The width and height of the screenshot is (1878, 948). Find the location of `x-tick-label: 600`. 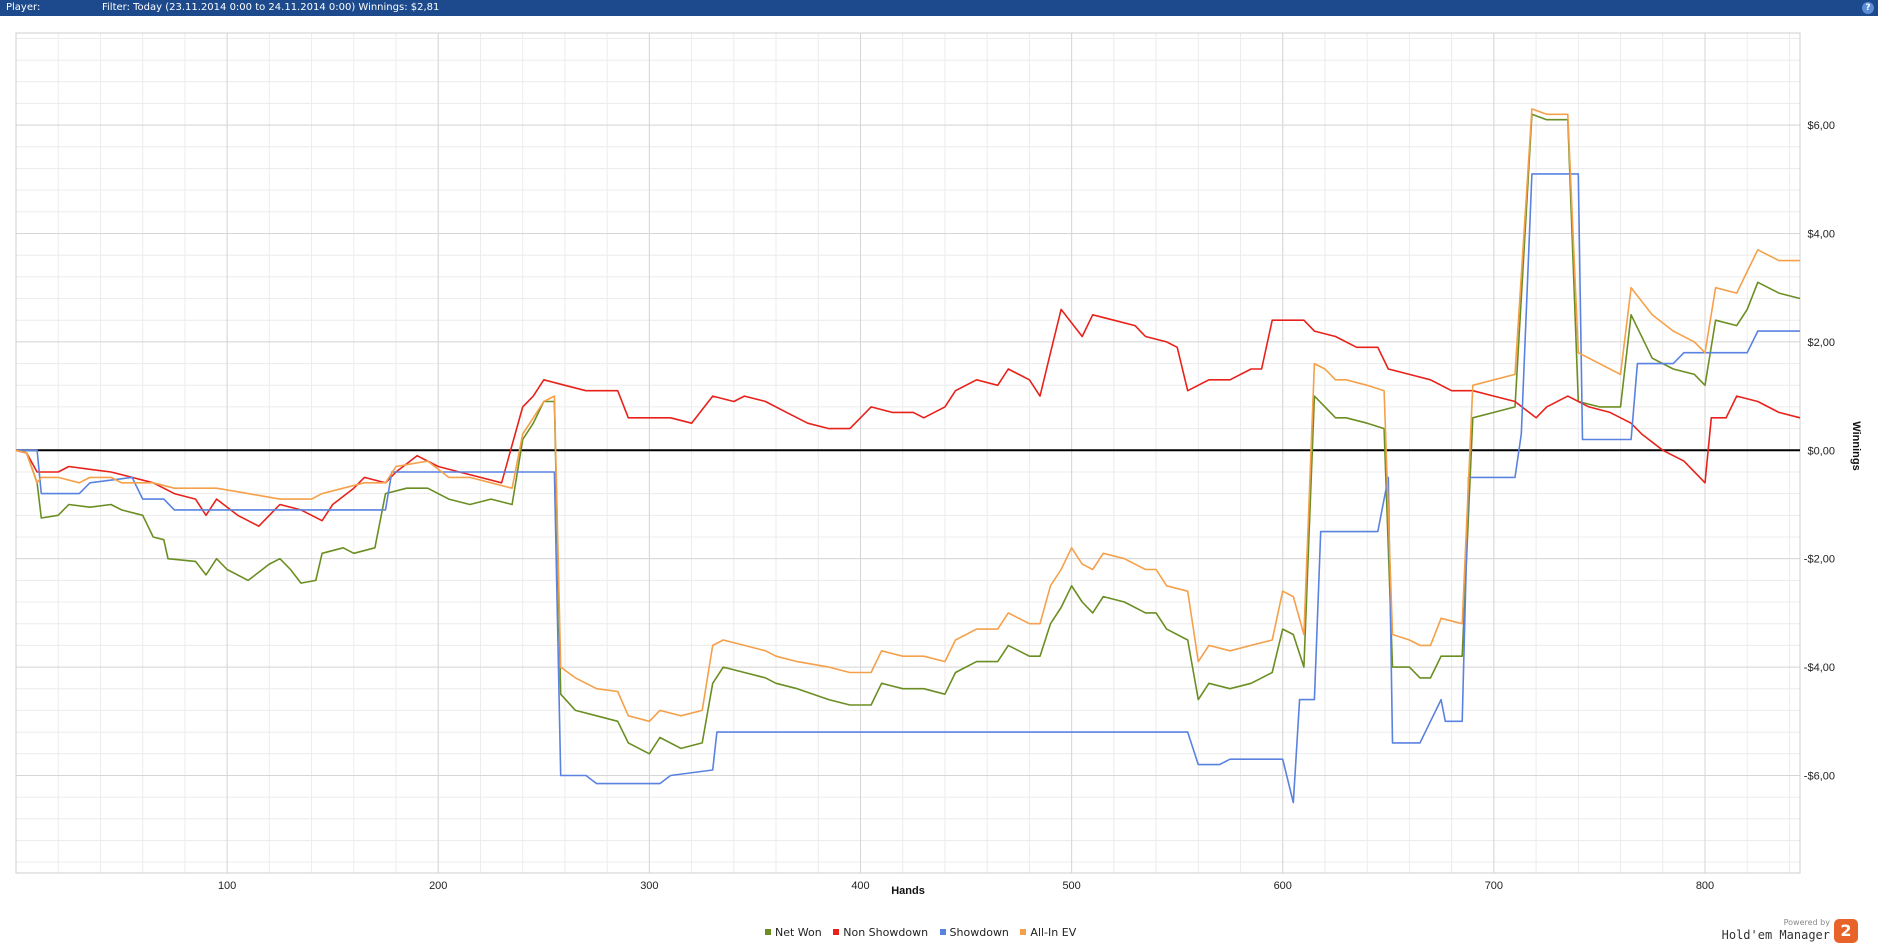

x-tick-label: 600 is located at coordinates (1283, 886).